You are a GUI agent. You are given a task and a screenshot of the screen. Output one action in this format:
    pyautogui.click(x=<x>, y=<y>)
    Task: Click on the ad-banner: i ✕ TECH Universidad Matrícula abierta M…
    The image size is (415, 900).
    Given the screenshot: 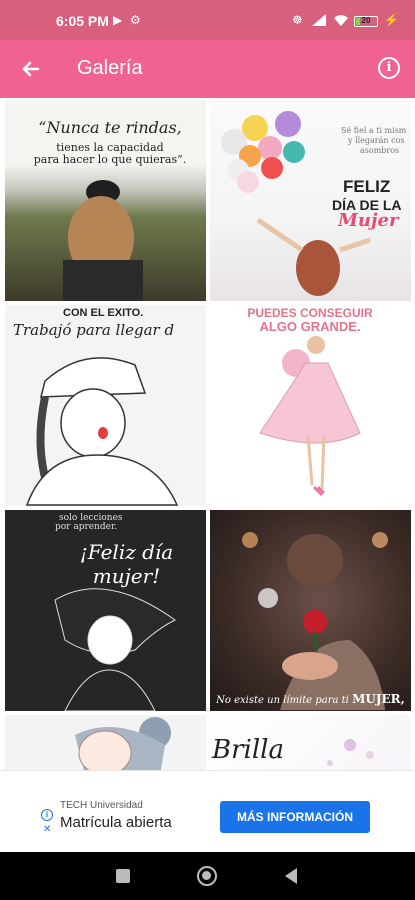 What is the action you would take?
    pyautogui.click(x=207, y=811)
    